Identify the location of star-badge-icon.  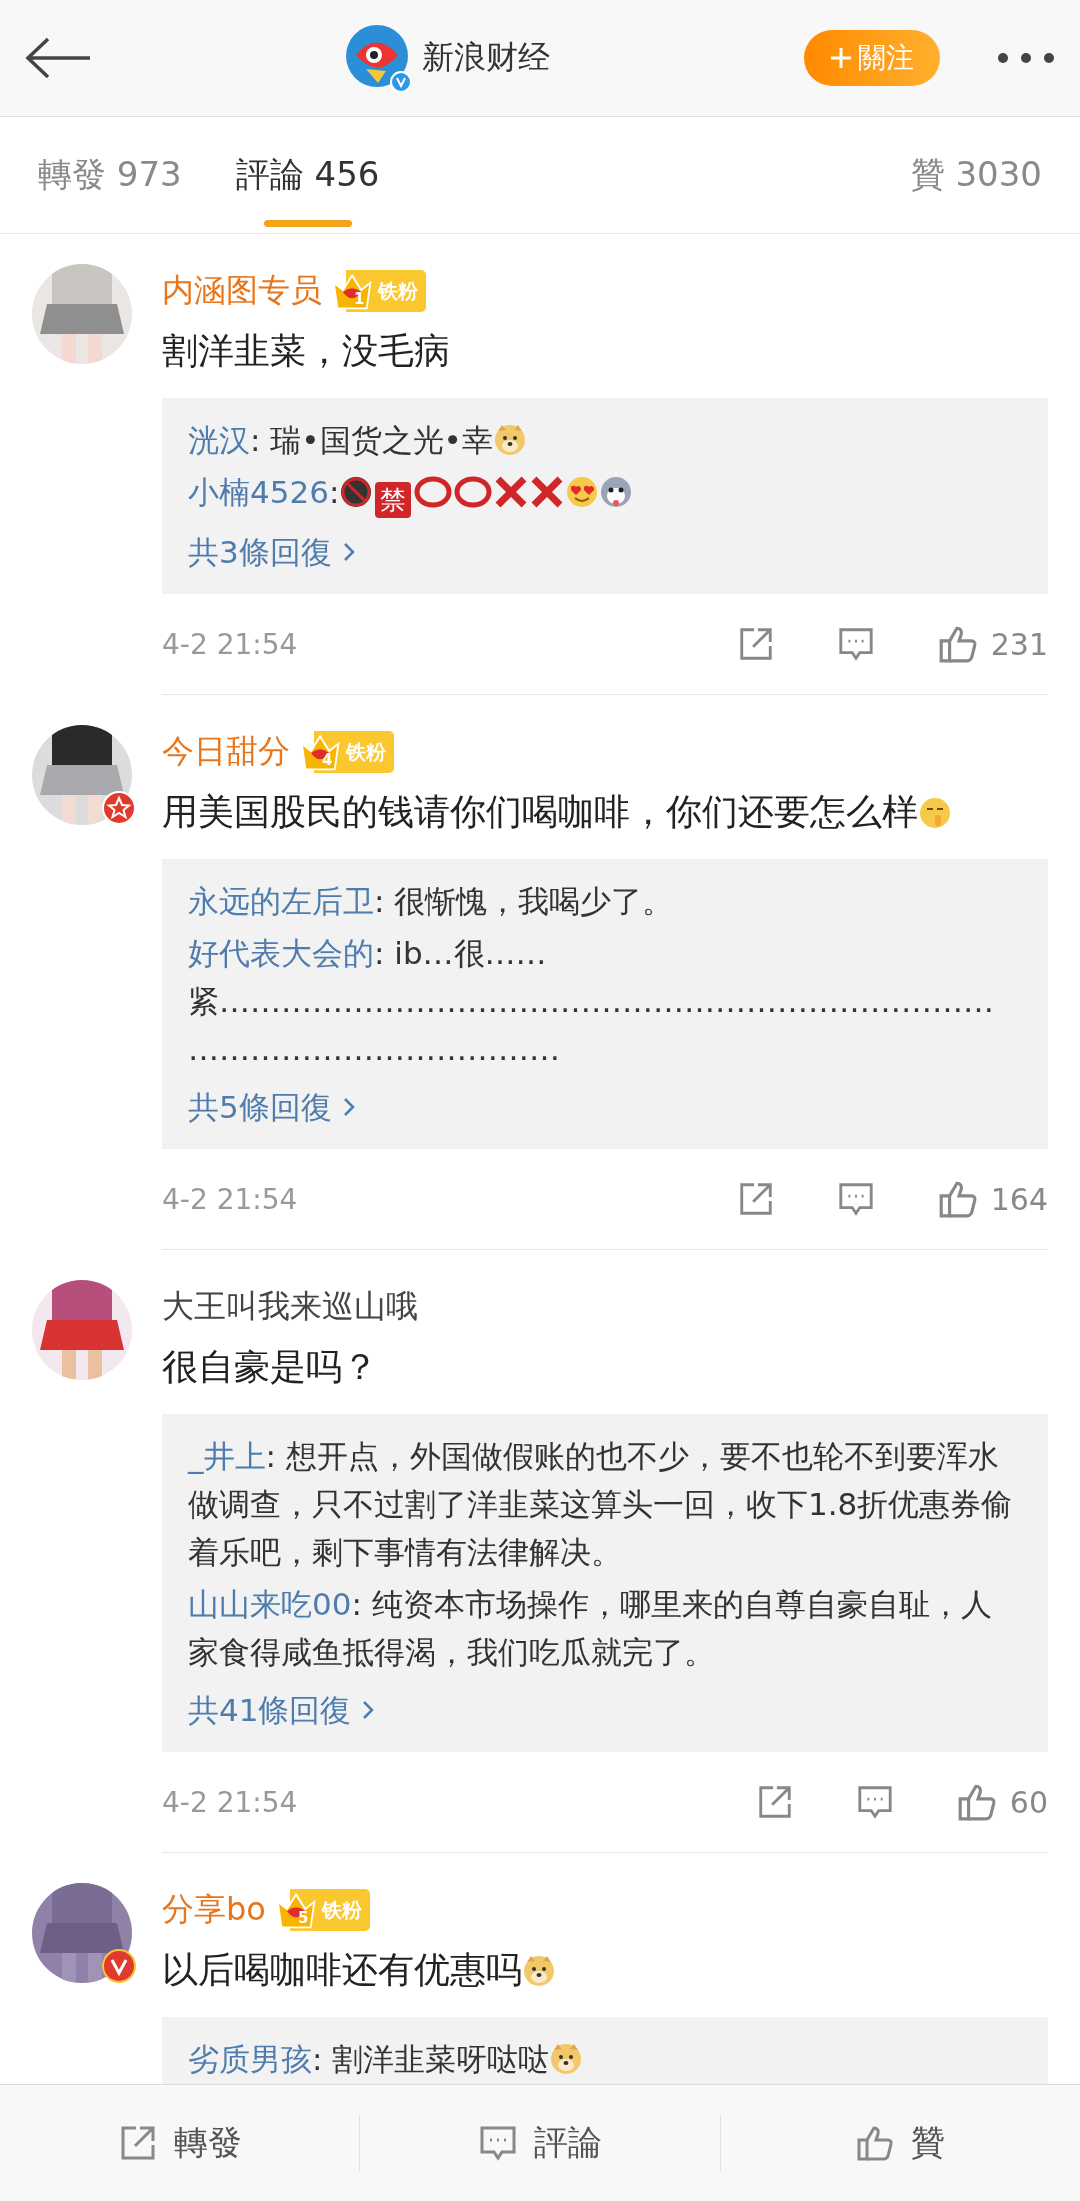
(119, 808).